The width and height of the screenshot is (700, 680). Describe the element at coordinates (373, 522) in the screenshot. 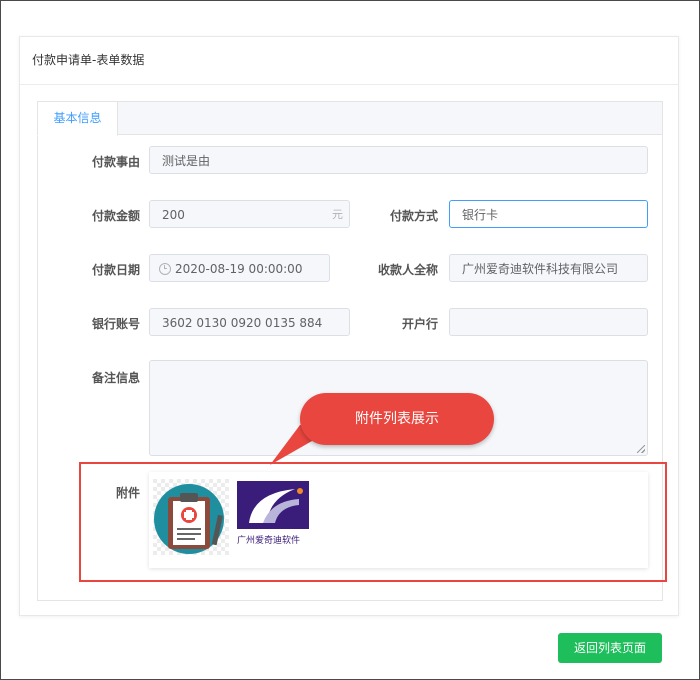

I see `annotation-highlight-box` at that location.